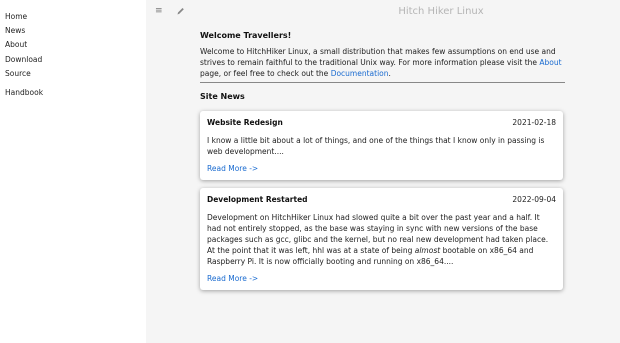  I want to click on top-bar: ≡ Hitch Hiker Linux, so click(383, 12).